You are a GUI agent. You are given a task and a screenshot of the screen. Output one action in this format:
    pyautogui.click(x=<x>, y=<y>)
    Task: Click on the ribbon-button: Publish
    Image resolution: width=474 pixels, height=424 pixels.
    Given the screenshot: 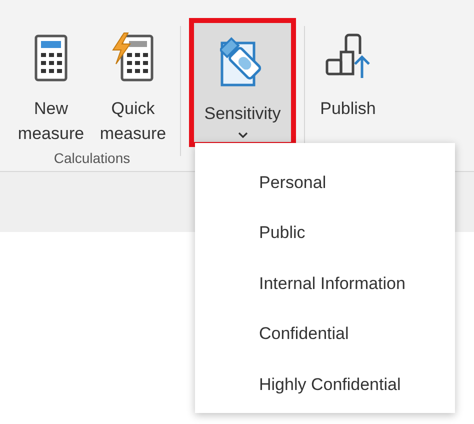 What is the action you would take?
    pyautogui.click(x=348, y=82)
    